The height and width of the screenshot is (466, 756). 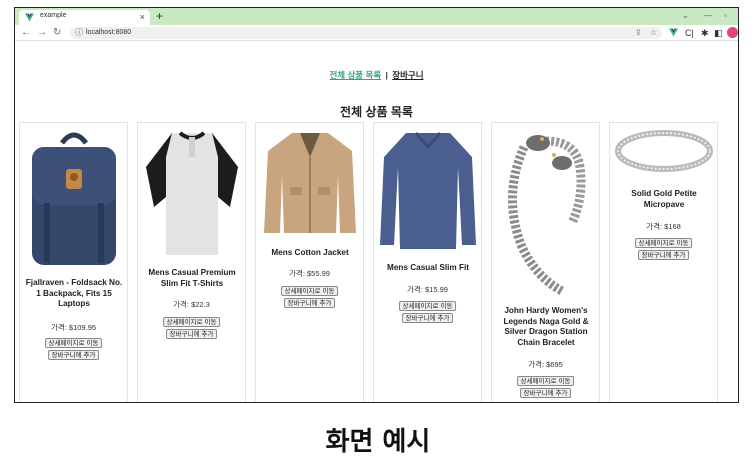 I want to click on tab-title: example, so click(x=53, y=15).